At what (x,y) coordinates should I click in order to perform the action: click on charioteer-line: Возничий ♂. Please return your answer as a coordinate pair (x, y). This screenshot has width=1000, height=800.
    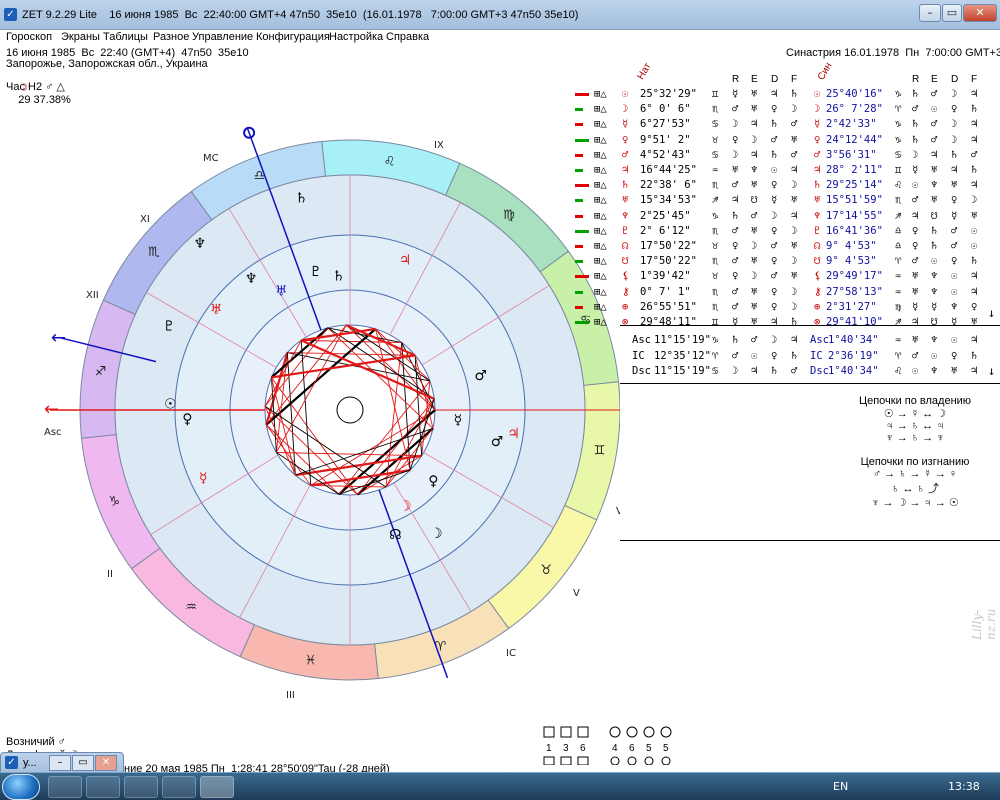
    Looking at the image, I should click on (36, 742).